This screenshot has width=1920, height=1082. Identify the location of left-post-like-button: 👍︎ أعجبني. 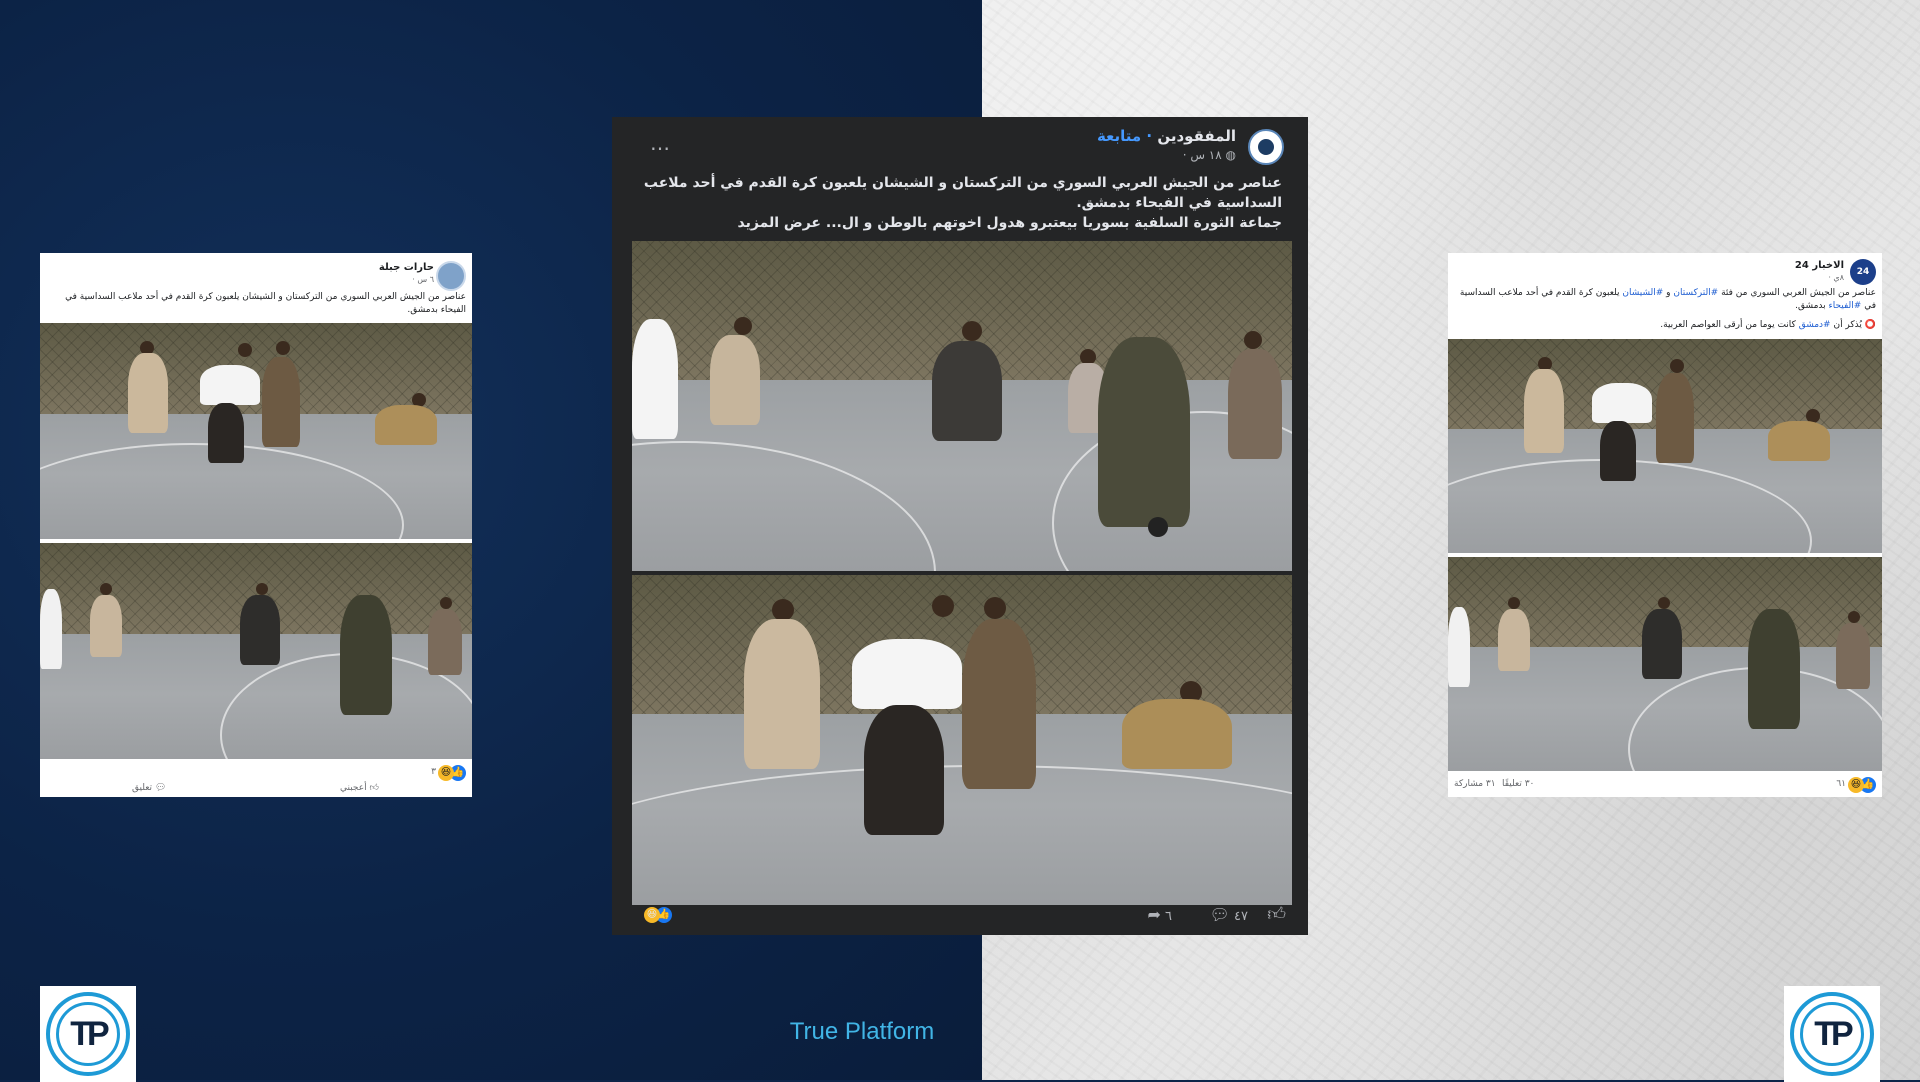
(359, 788).